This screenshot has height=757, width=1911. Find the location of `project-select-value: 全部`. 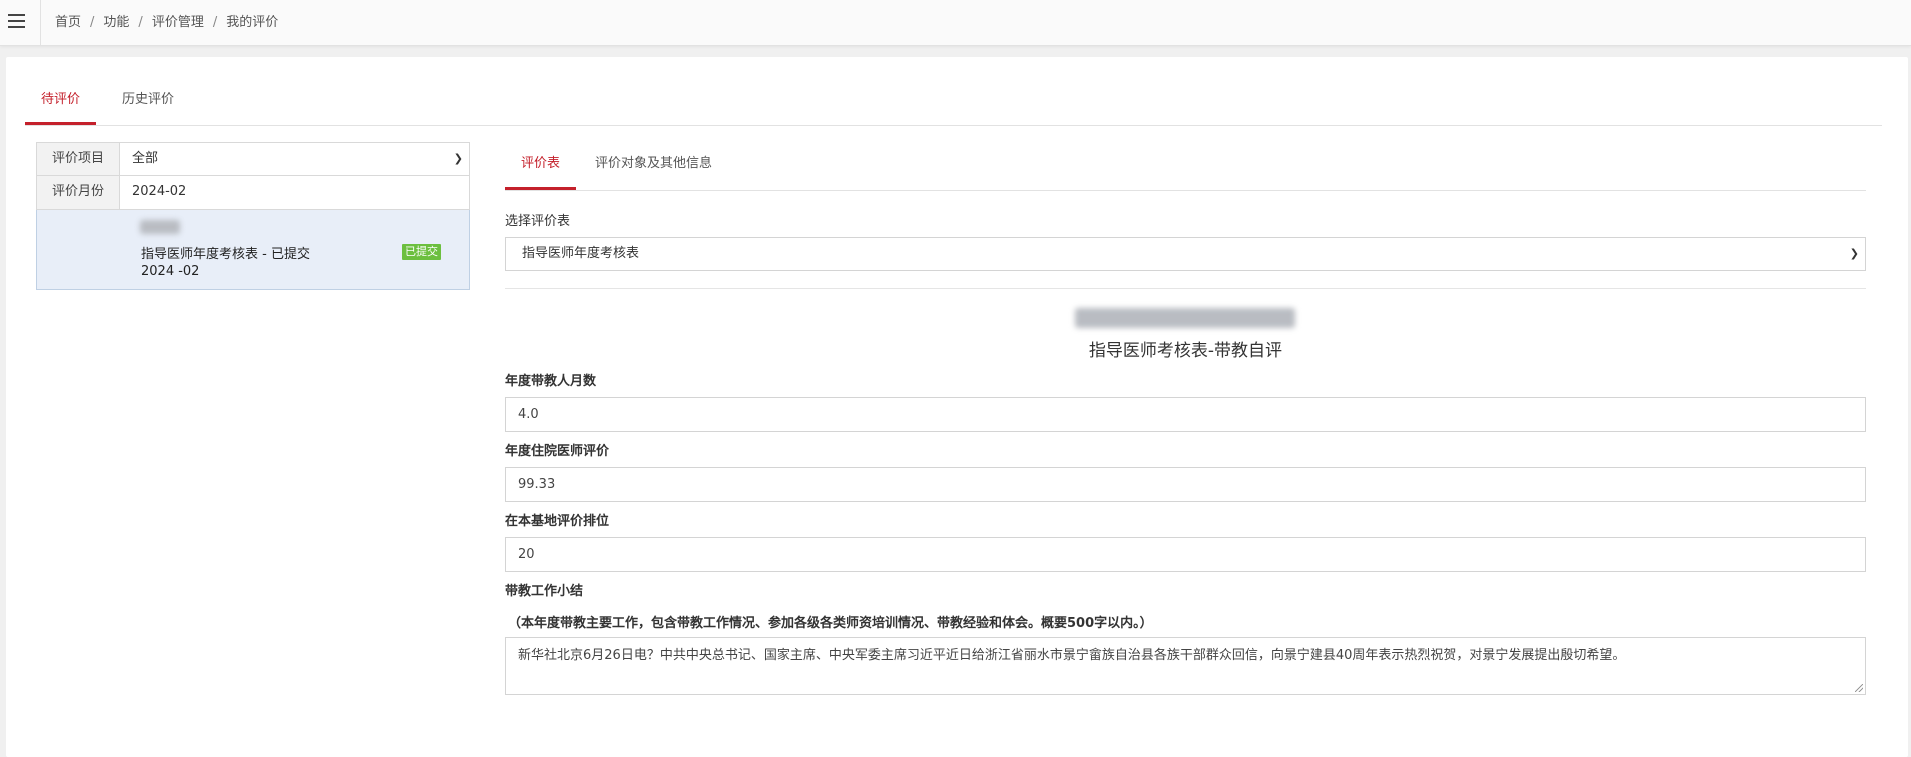

project-select-value: 全部 is located at coordinates (145, 158).